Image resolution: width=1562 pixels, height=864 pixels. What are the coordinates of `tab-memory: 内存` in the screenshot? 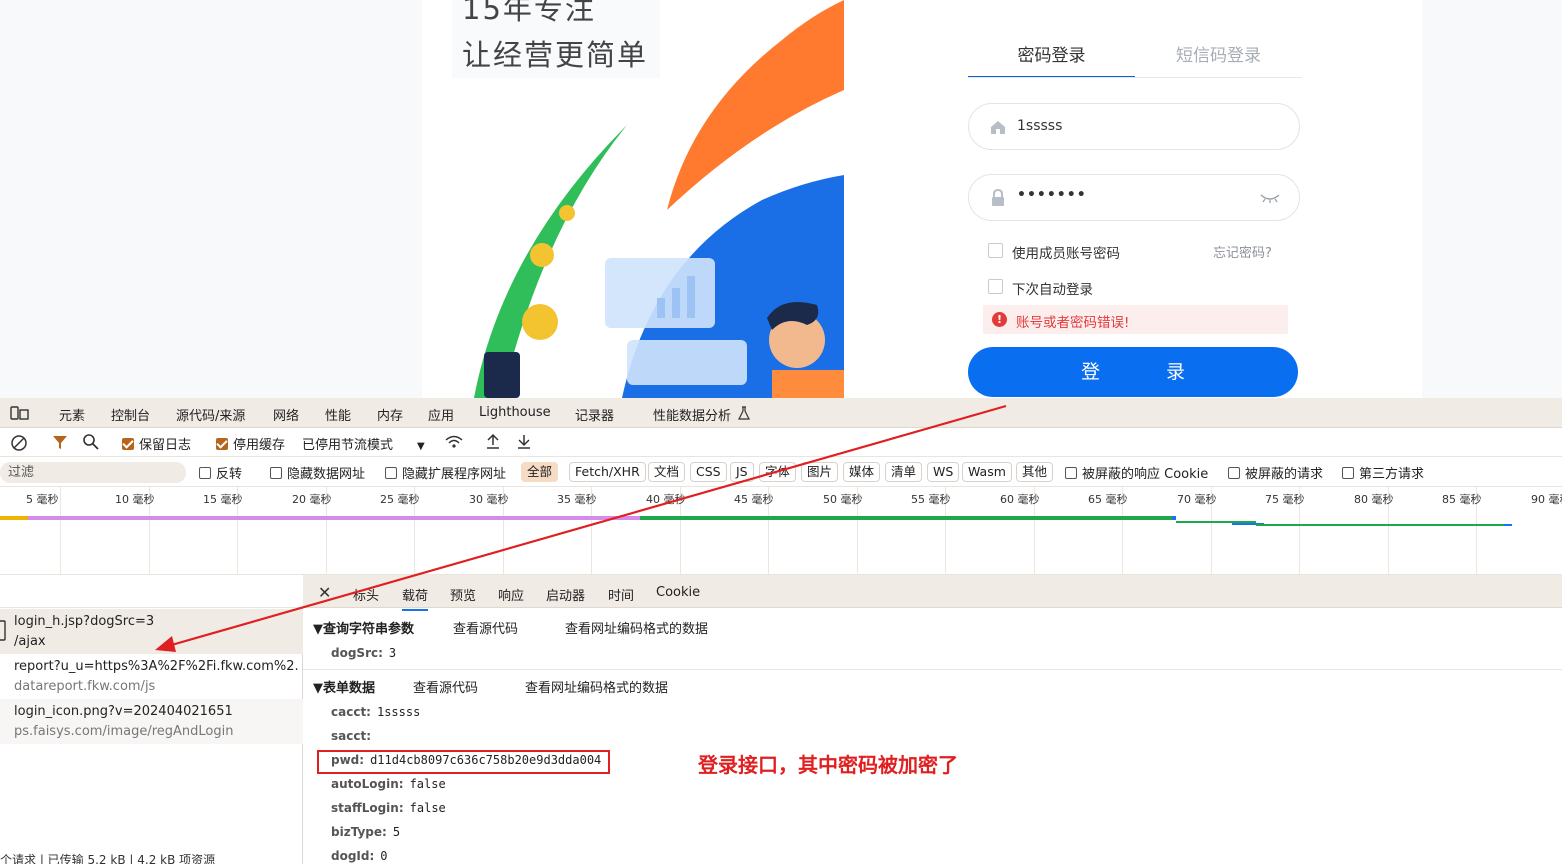 It's located at (390, 414).